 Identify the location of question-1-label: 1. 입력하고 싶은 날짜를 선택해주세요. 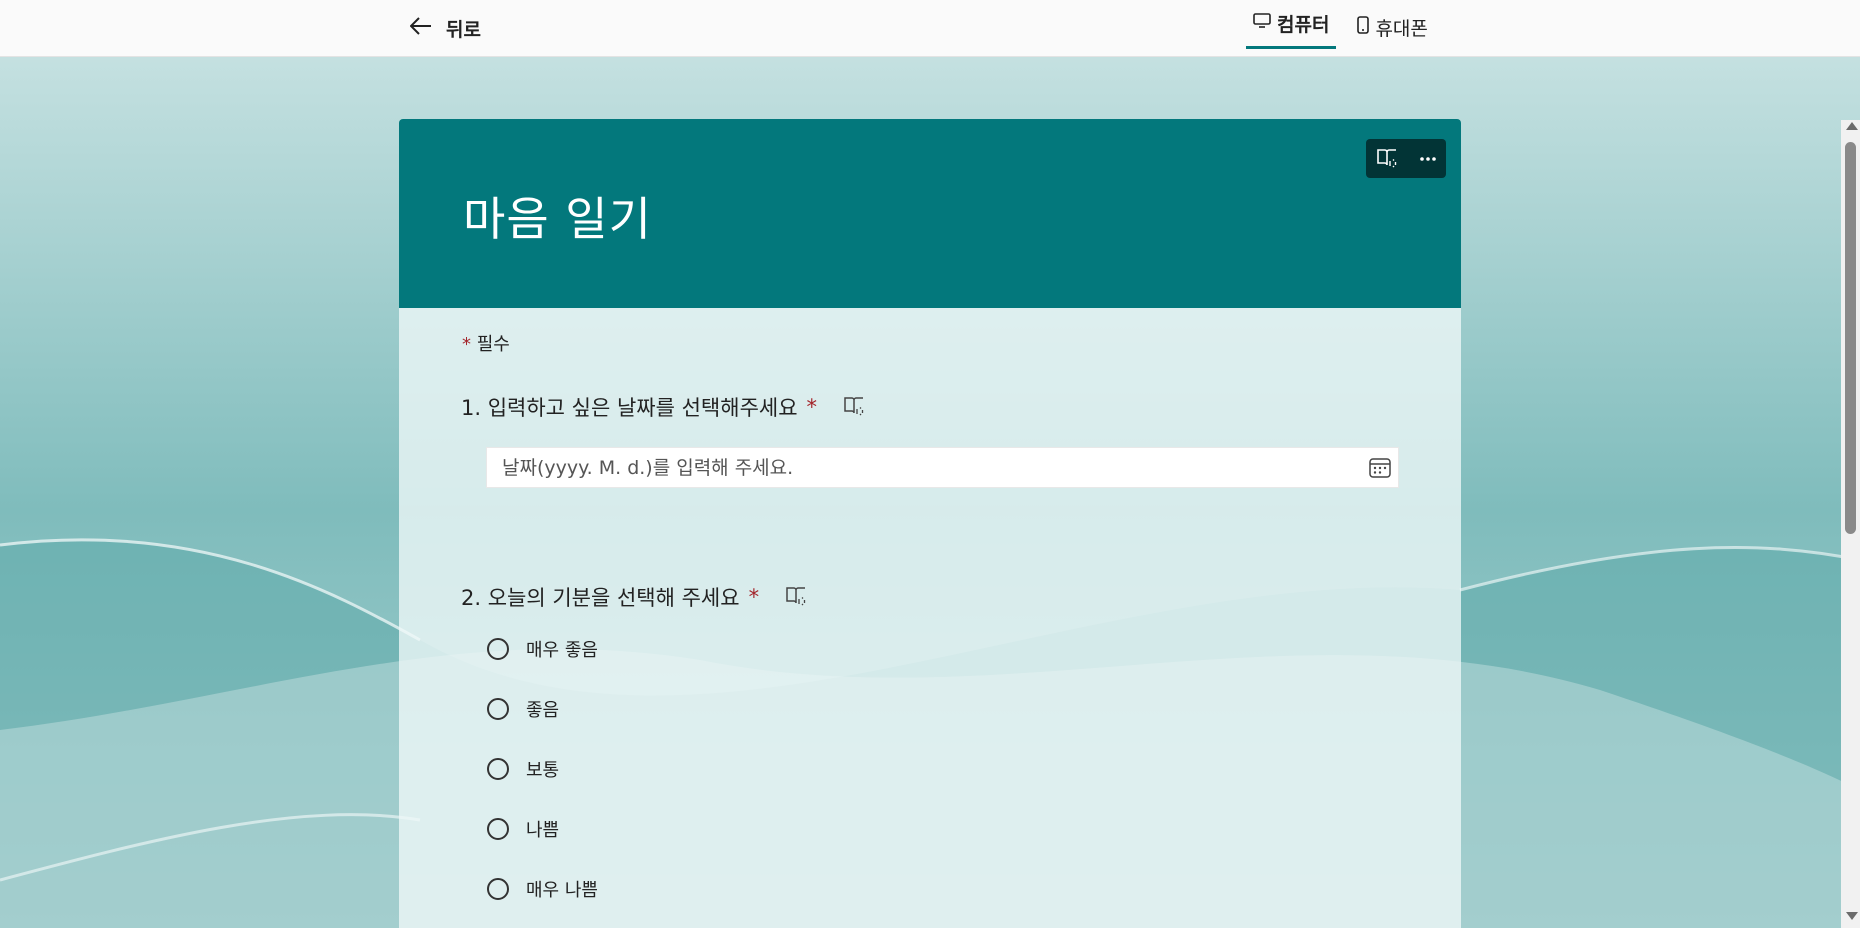
(629, 408).